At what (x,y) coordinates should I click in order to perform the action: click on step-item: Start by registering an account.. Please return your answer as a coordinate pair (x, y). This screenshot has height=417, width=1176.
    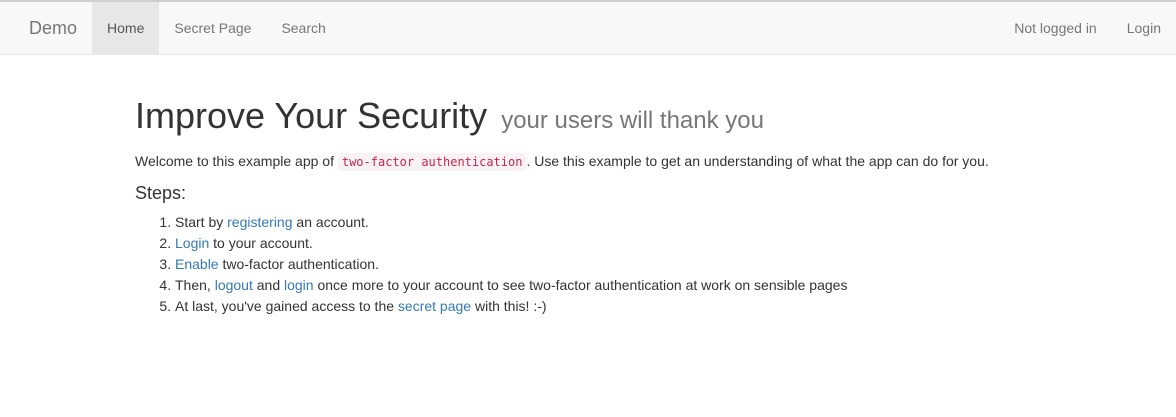
    Looking at the image, I should click on (645, 222).